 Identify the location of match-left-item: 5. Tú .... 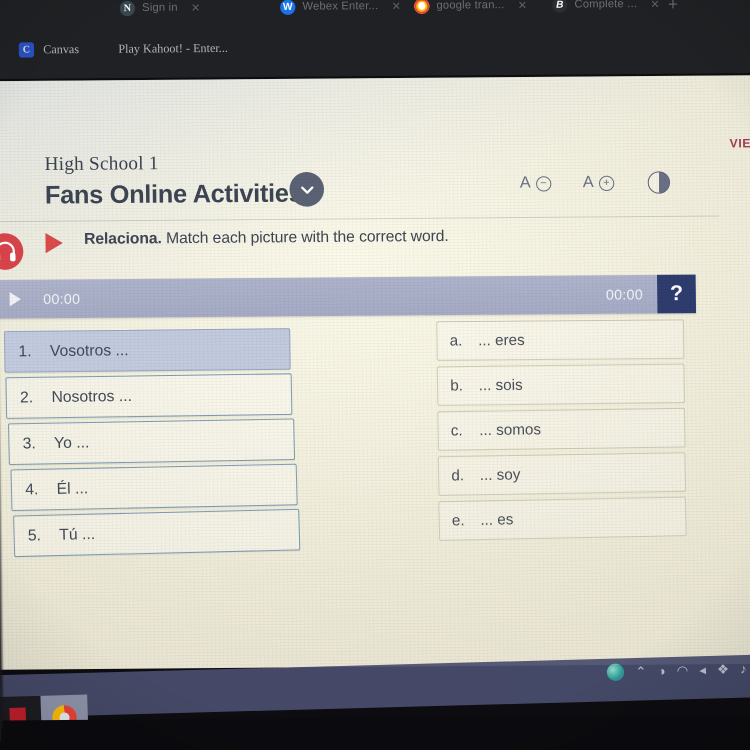
(157, 533).